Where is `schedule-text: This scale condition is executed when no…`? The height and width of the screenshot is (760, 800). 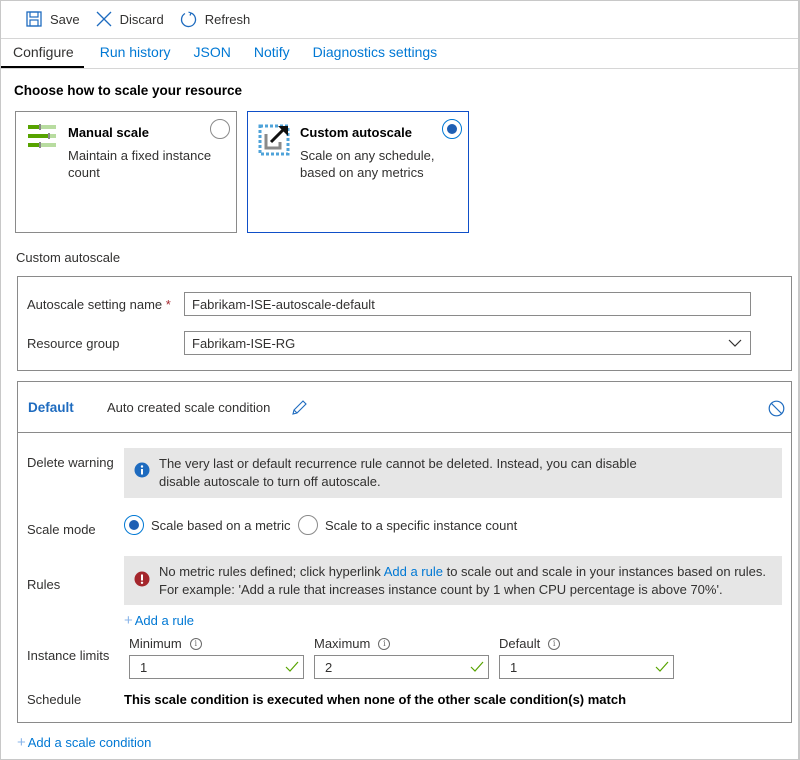
schedule-text: This scale condition is executed when no… is located at coordinates (375, 699).